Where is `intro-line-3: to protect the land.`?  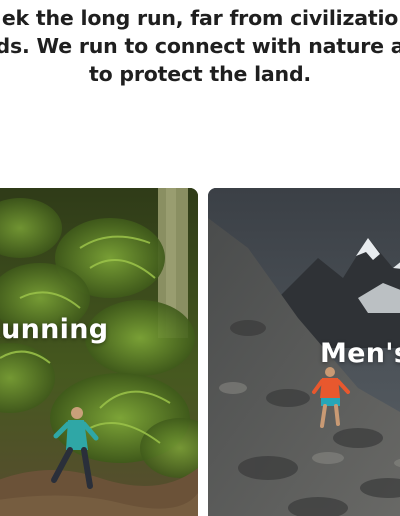 intro-line-3: to protect the land. is located at coordinates (200, 74).